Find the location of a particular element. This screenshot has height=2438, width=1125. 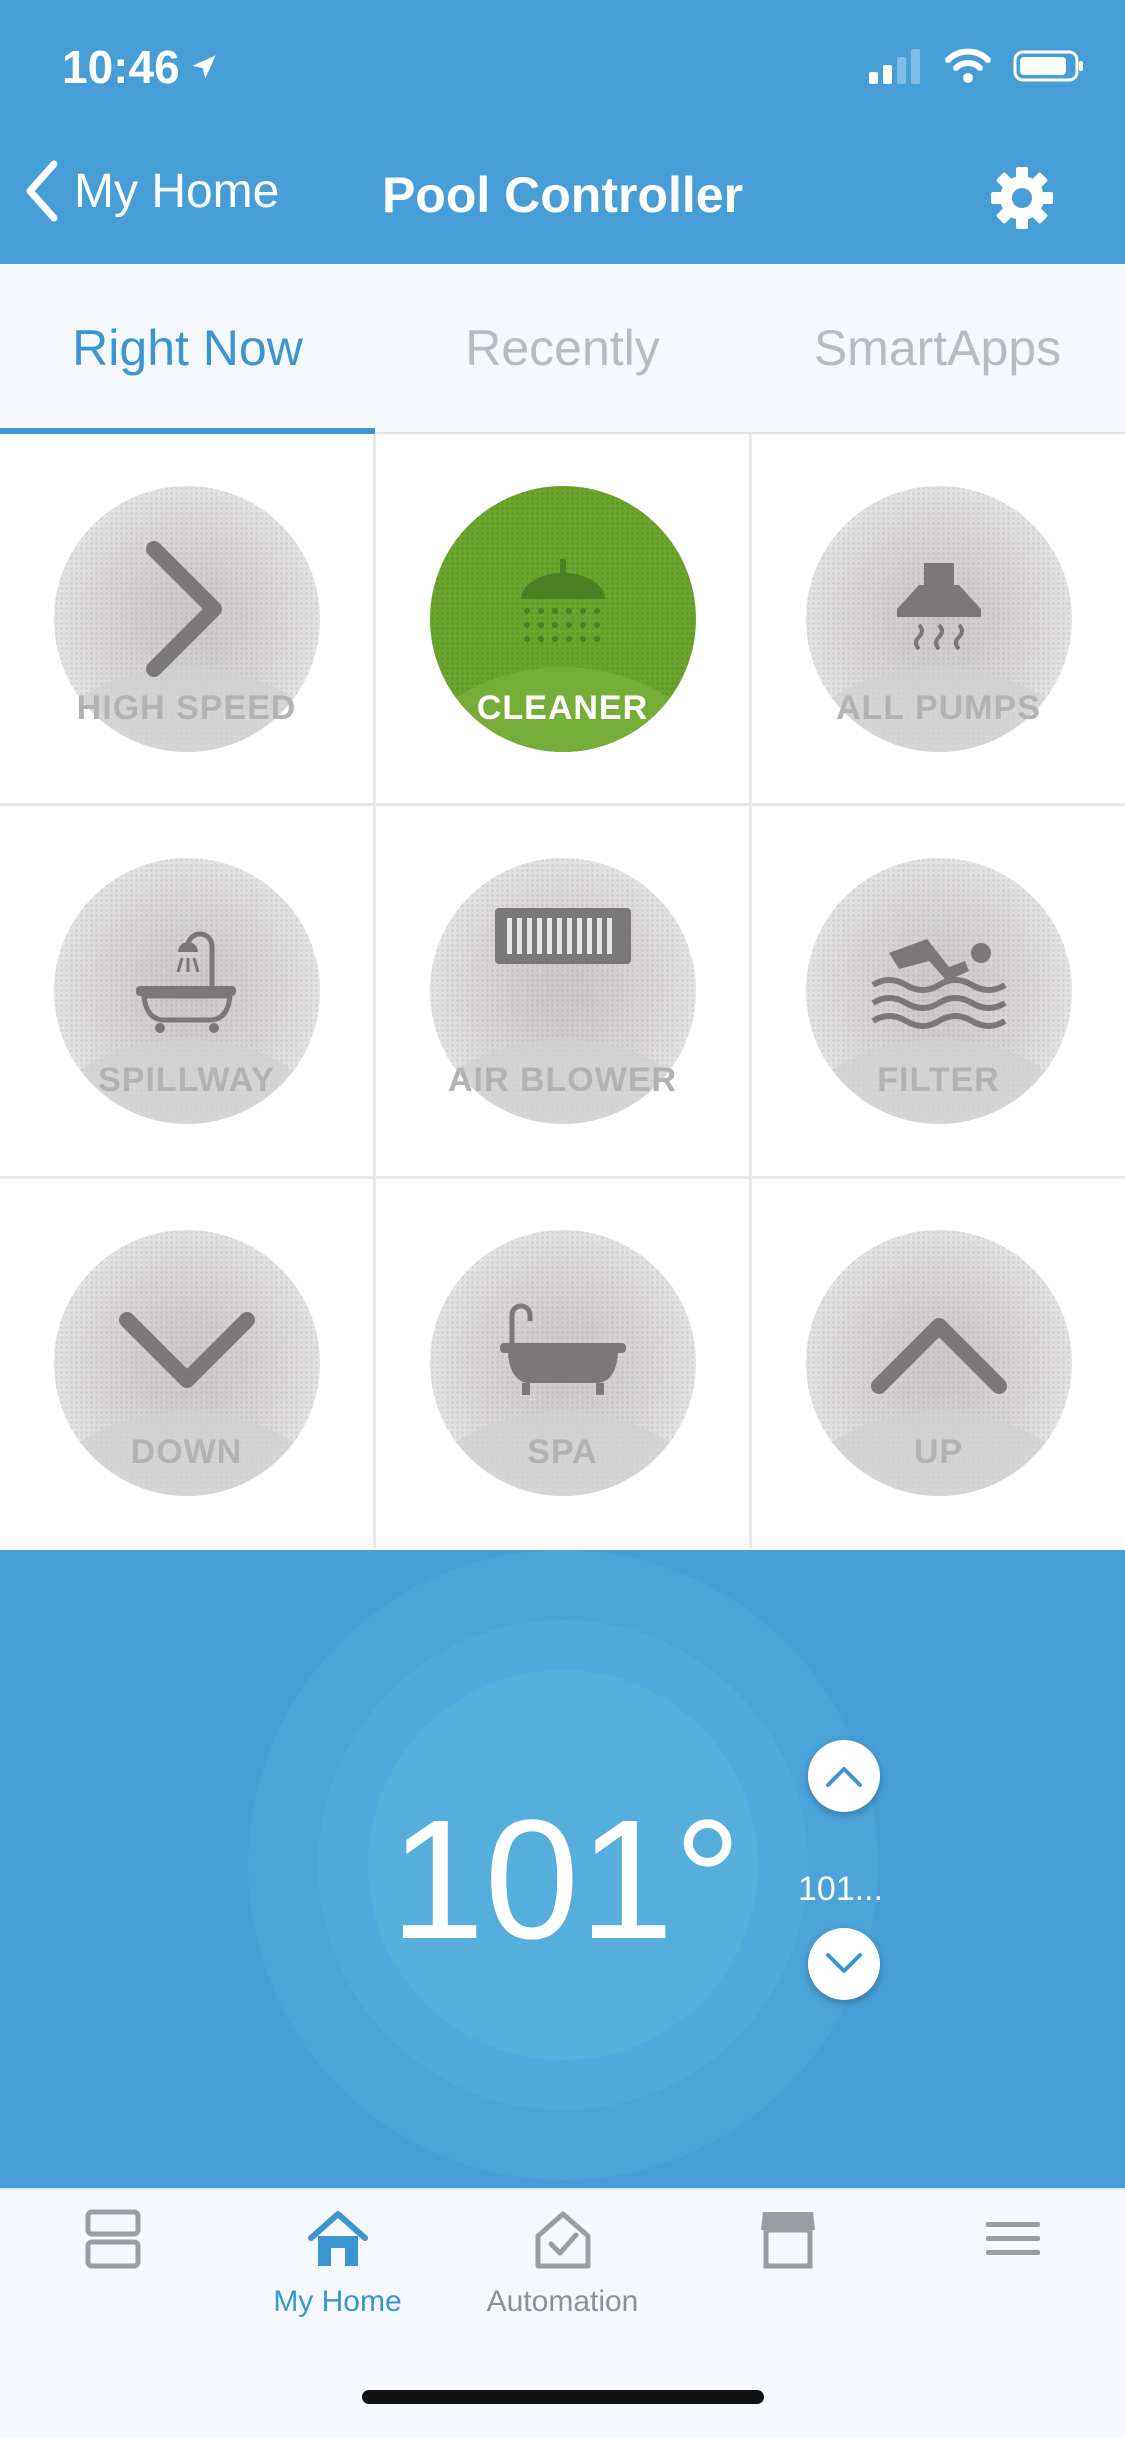

tile-up: UP is located at coordinates (938, 1363).